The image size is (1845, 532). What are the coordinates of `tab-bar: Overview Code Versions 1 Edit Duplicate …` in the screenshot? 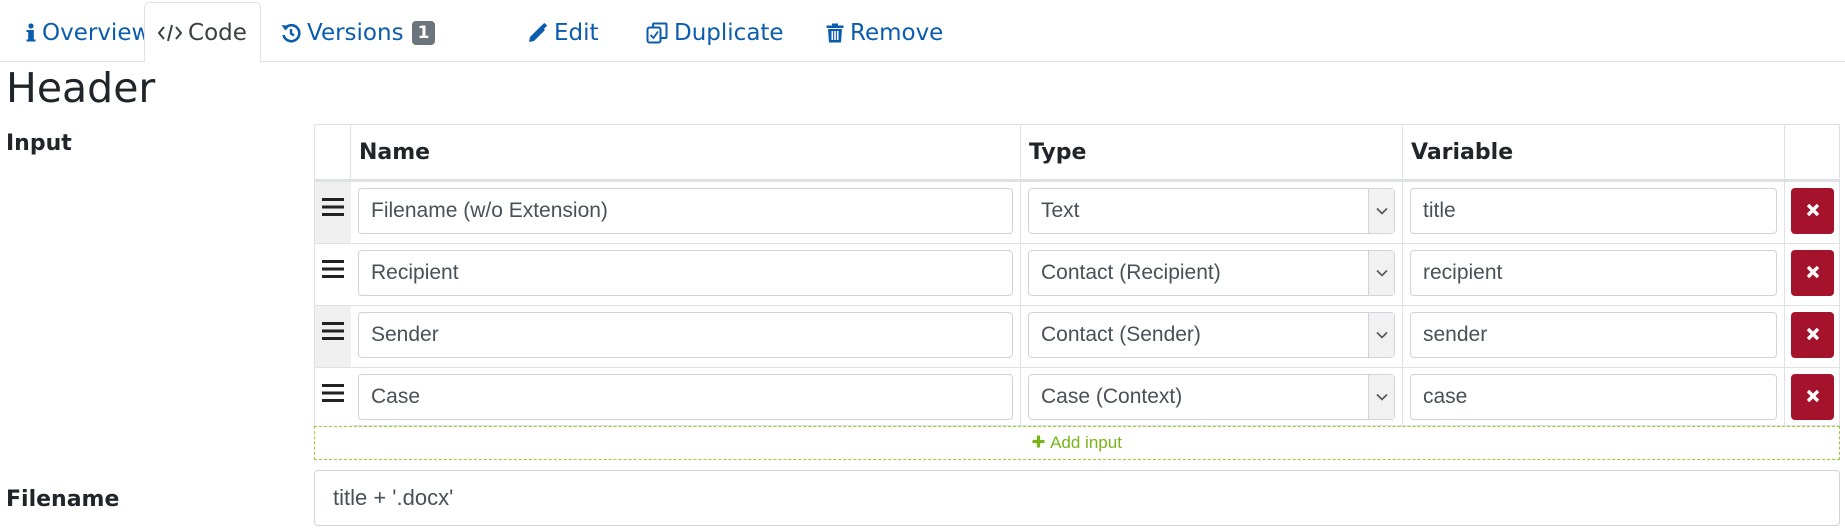 It's located at (922, 31).